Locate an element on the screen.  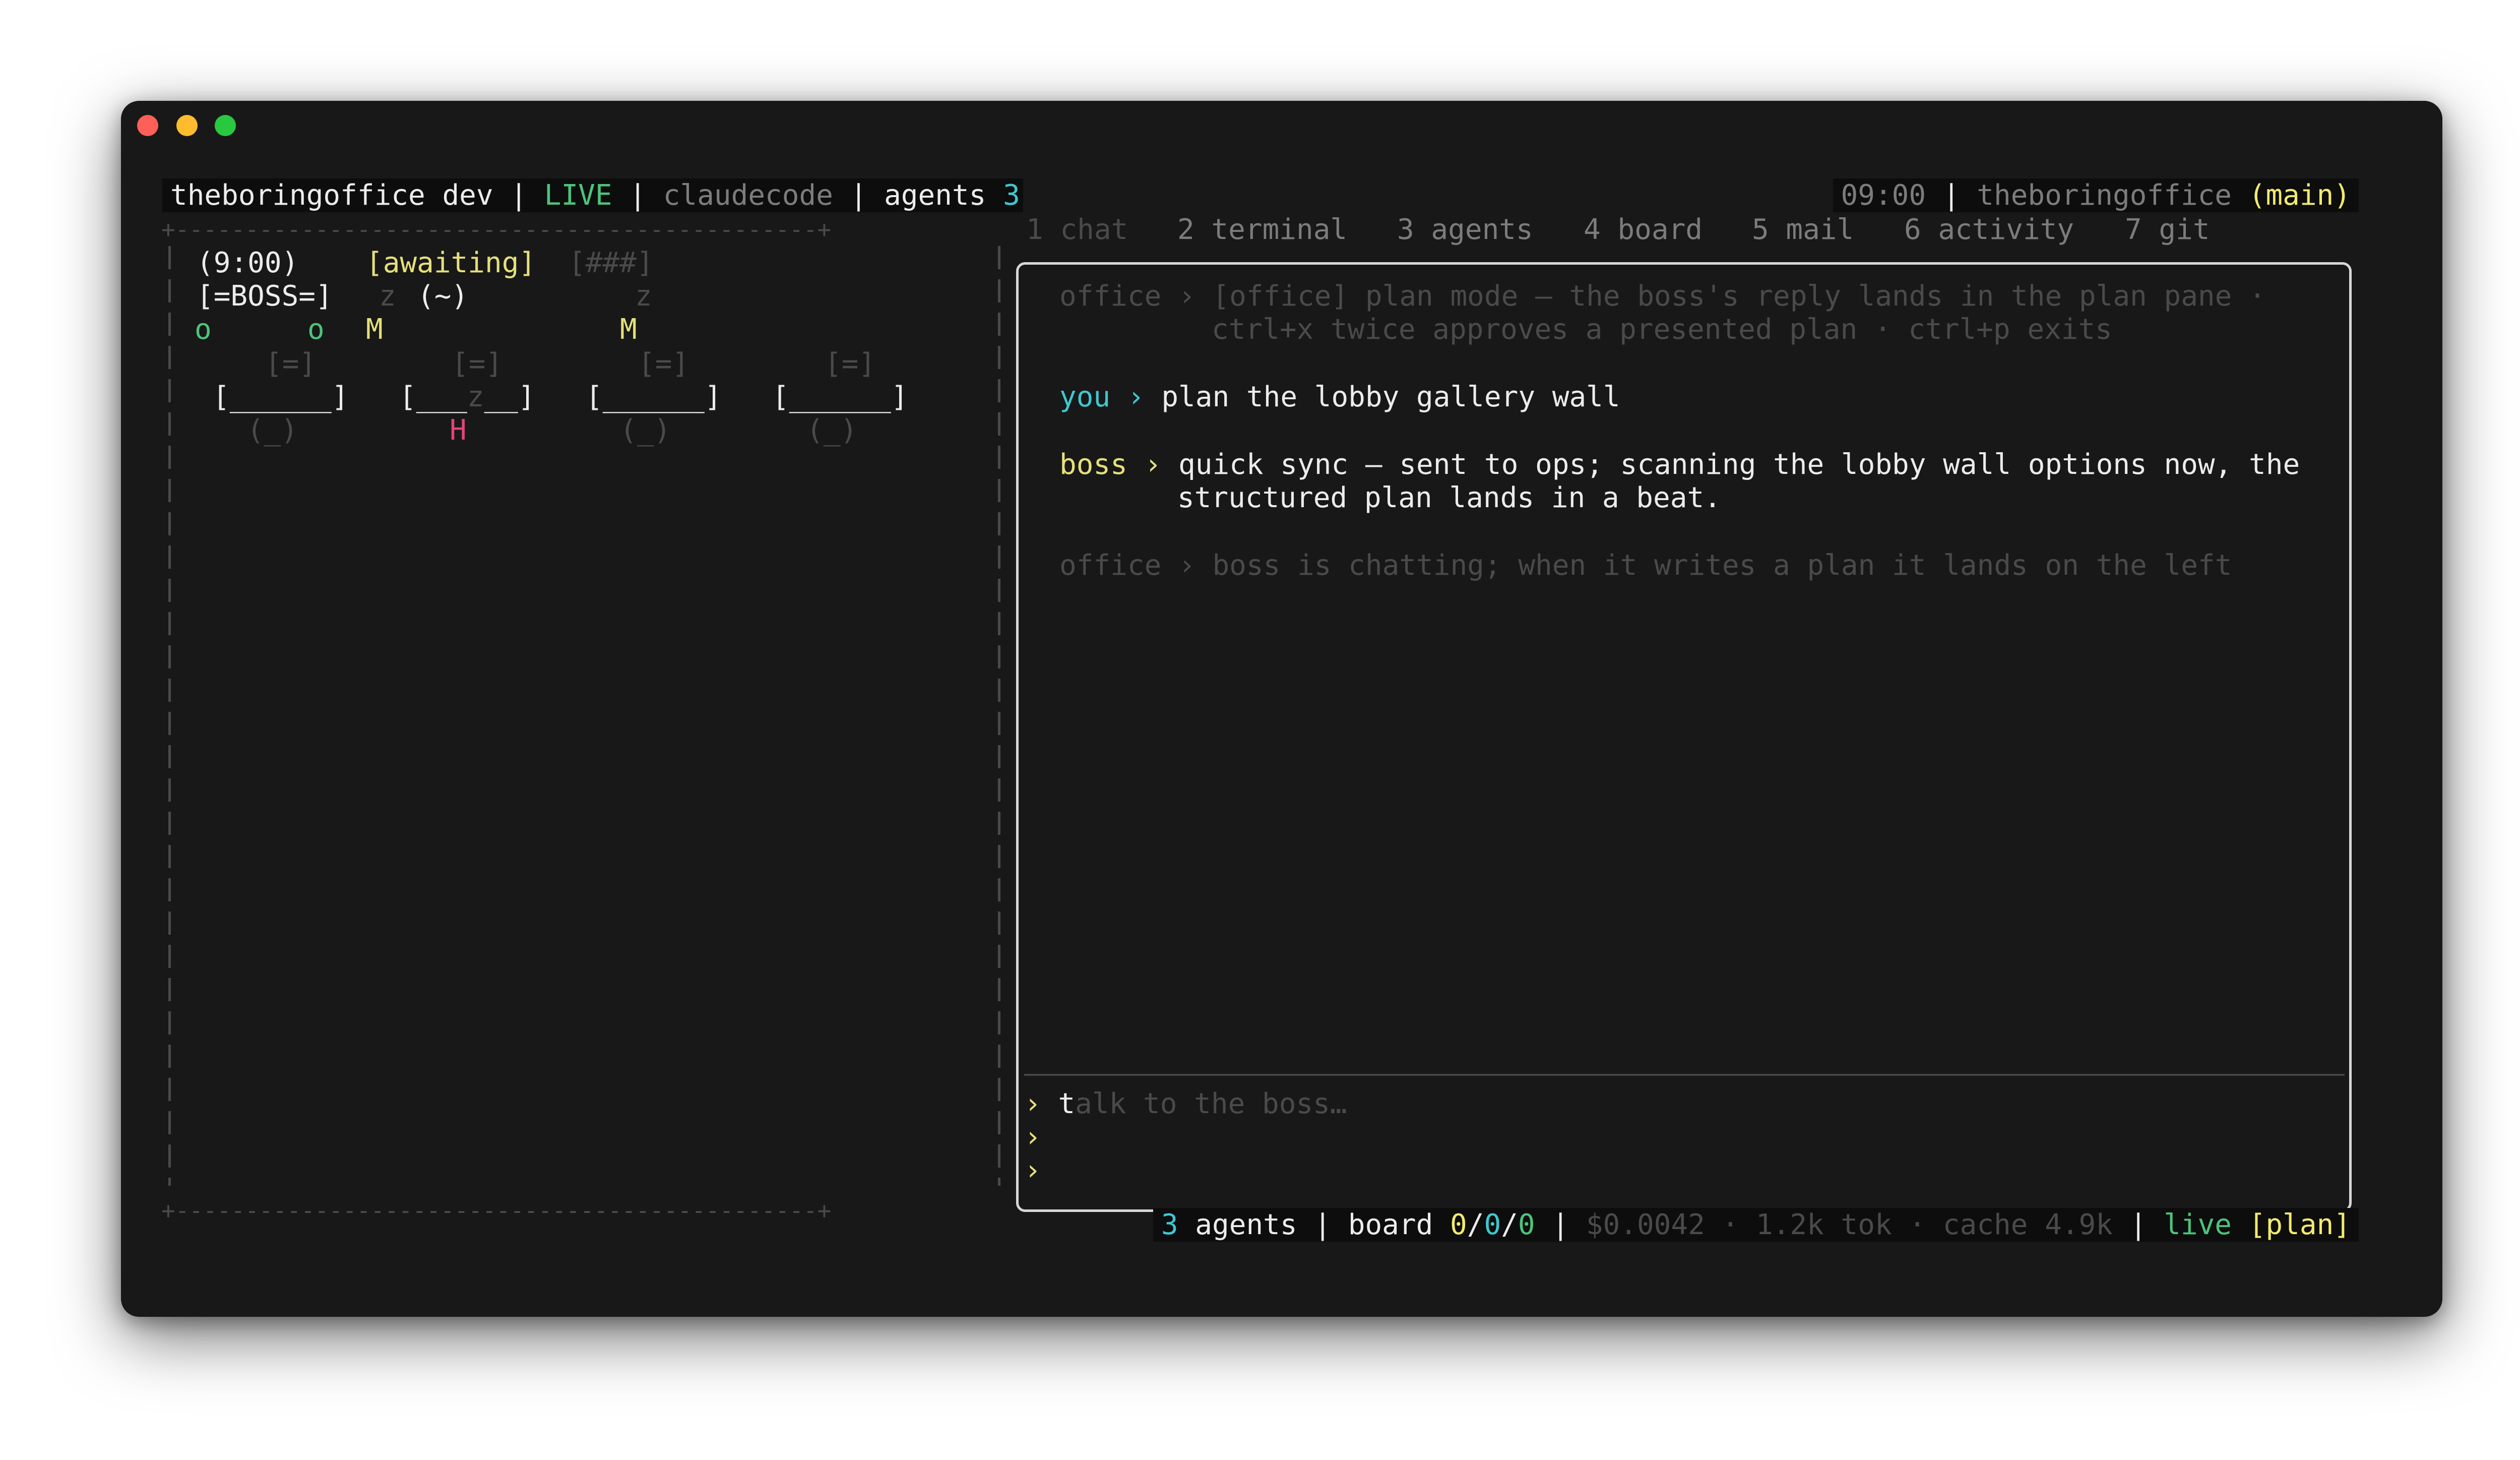
agent-sprite-h: H is located at coordinates (459, 430).